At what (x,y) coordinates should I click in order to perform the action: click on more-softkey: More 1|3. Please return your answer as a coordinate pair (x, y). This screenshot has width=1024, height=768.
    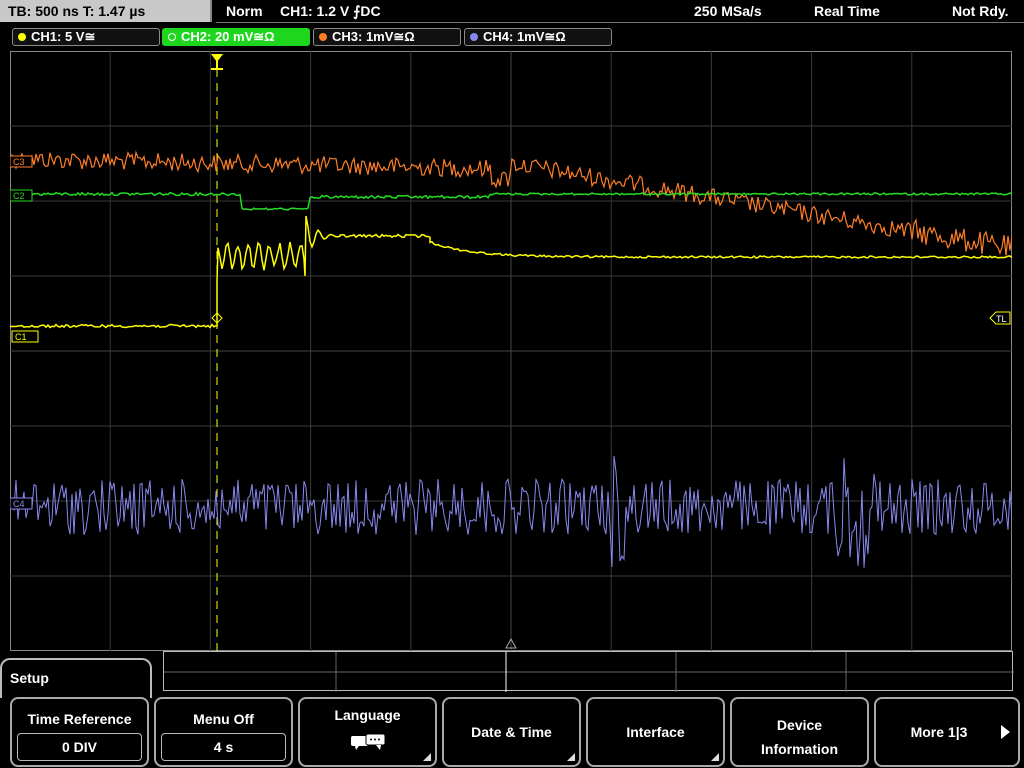
    Looking at the image, I should click on (947, 732).